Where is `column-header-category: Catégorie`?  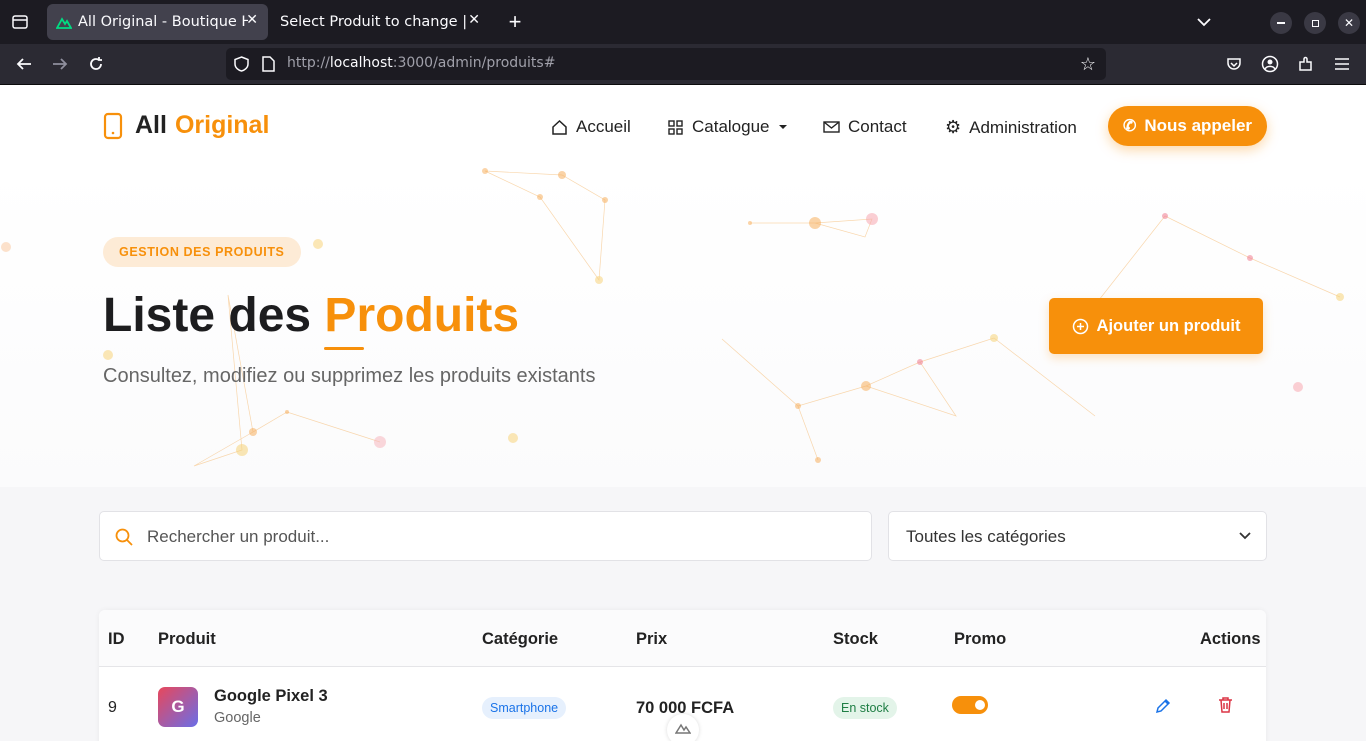
column-header-category: Catégorie is located at coordinates (520, 639).